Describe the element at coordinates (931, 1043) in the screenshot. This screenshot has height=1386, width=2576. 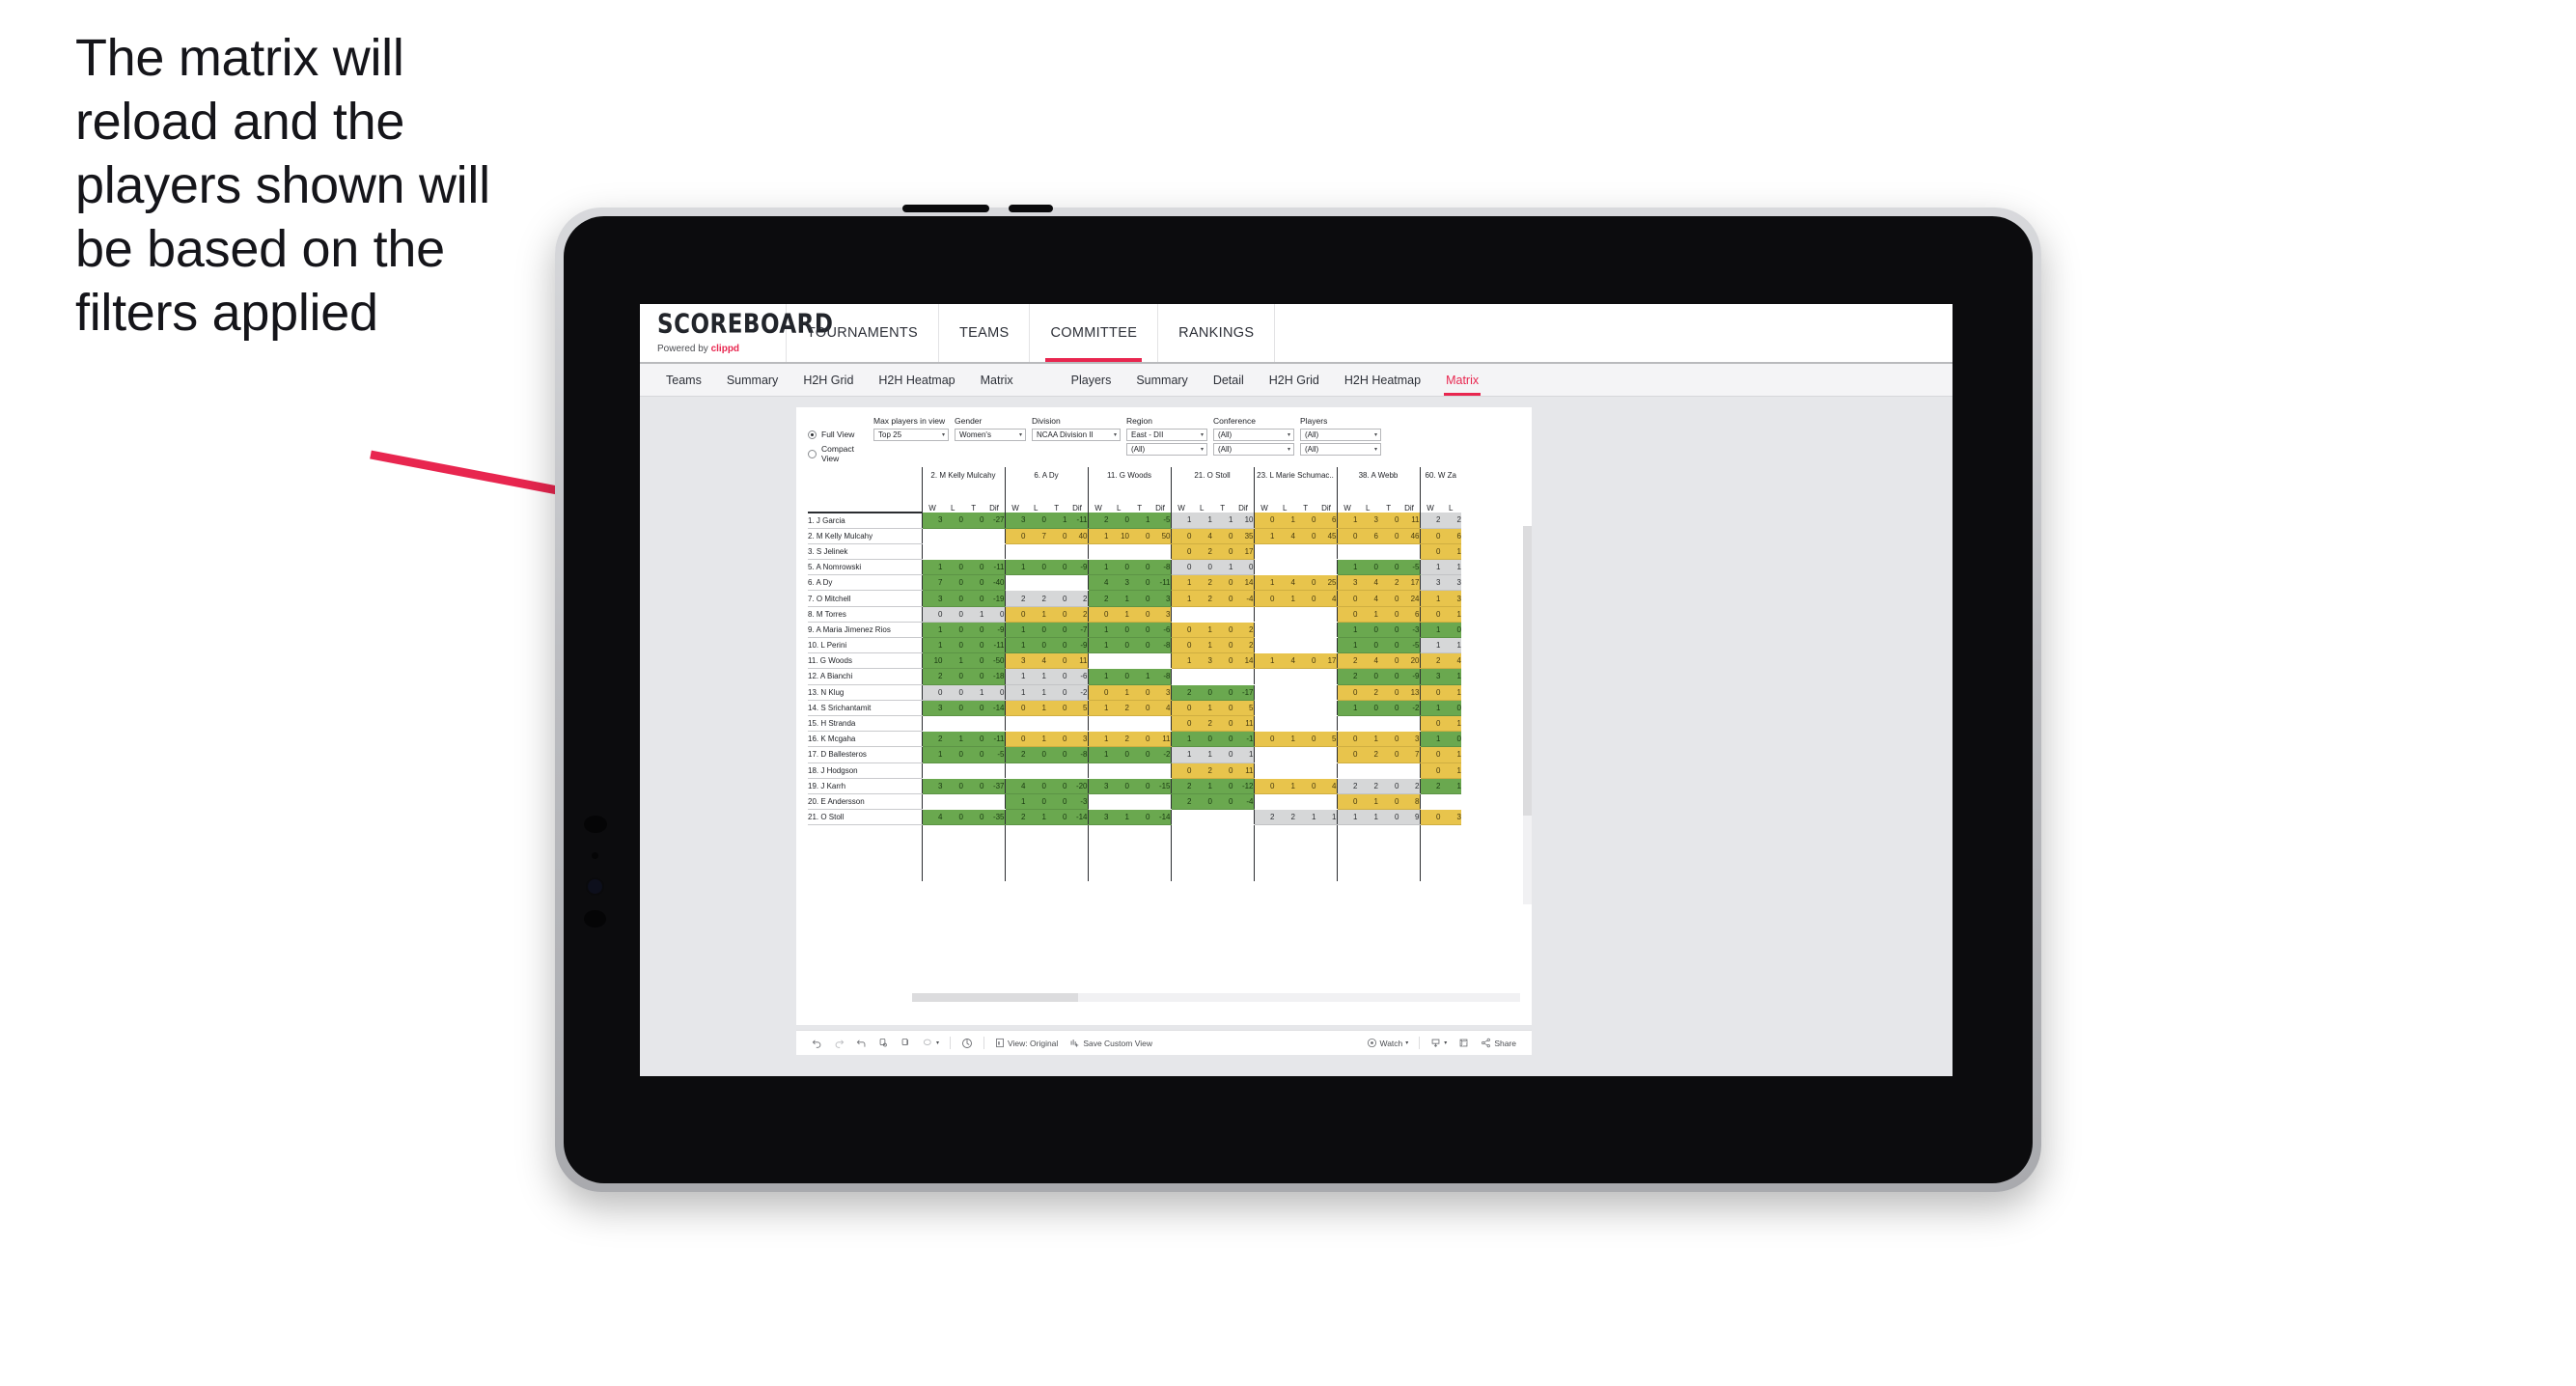
I see `highlight-button: ▾` at that location.